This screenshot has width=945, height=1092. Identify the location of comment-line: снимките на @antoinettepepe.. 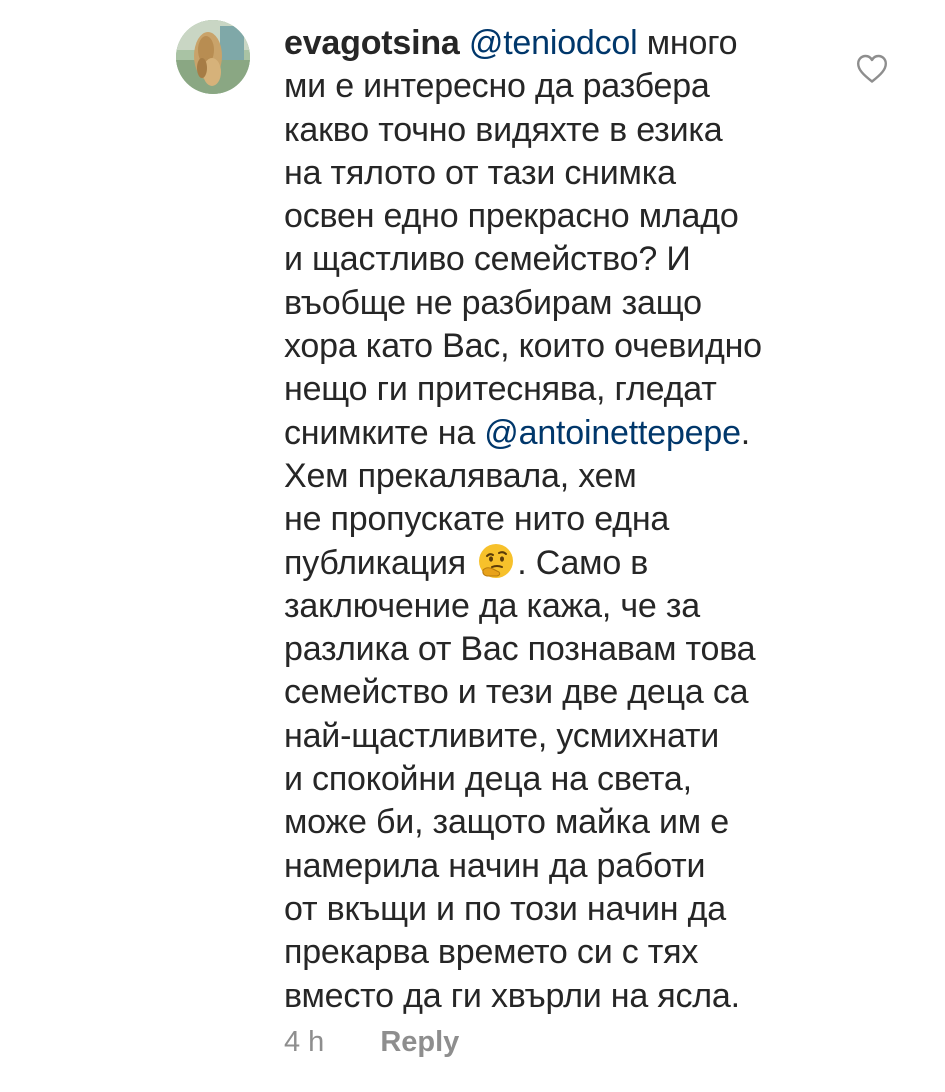
(564, 433).